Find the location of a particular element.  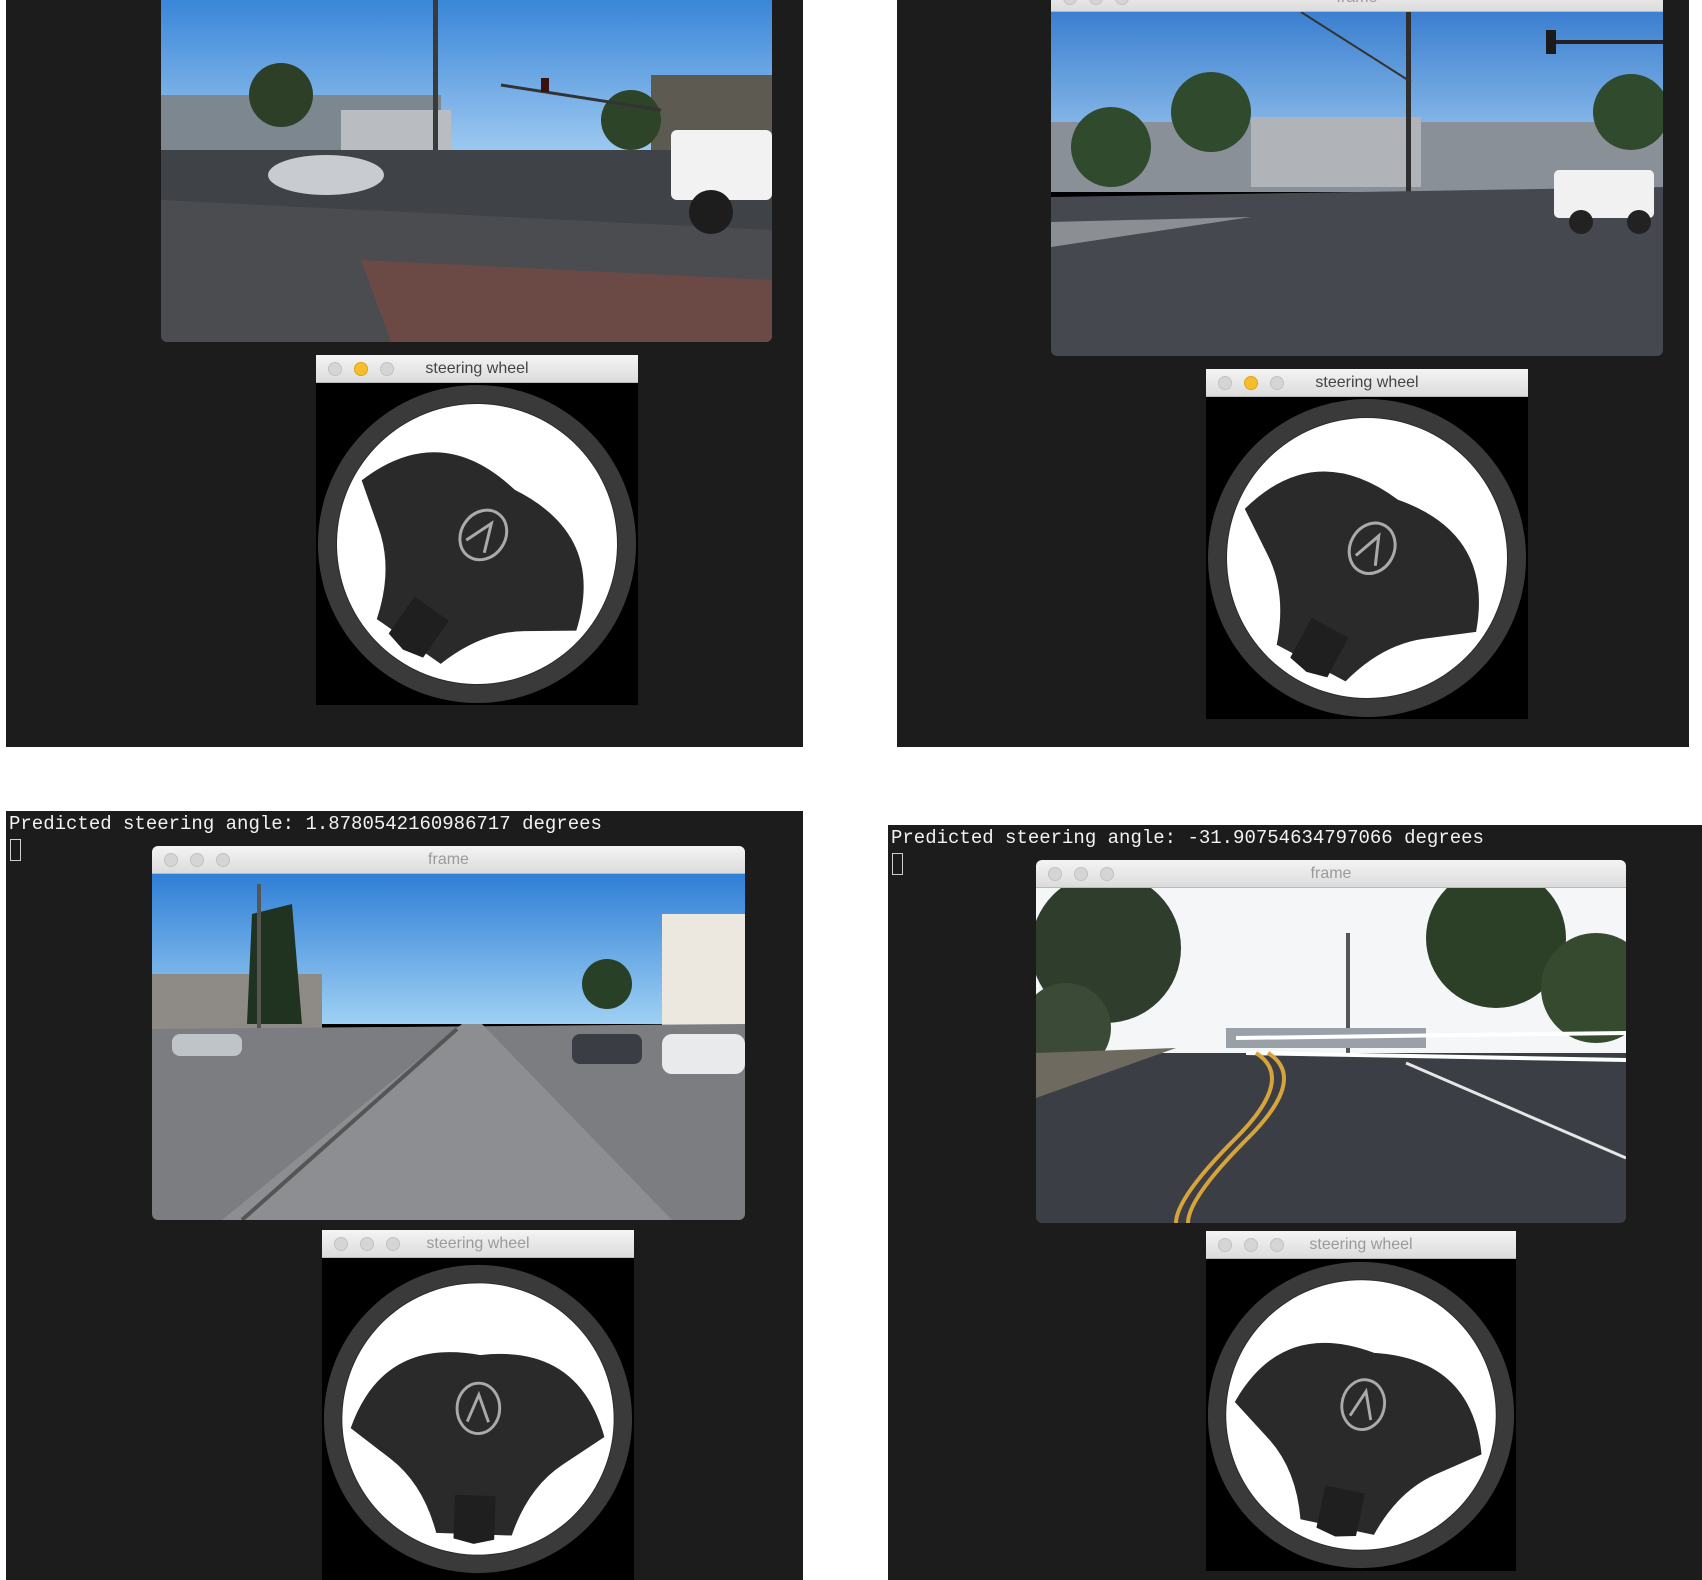

frame-window is located at coordinates (466, 171).